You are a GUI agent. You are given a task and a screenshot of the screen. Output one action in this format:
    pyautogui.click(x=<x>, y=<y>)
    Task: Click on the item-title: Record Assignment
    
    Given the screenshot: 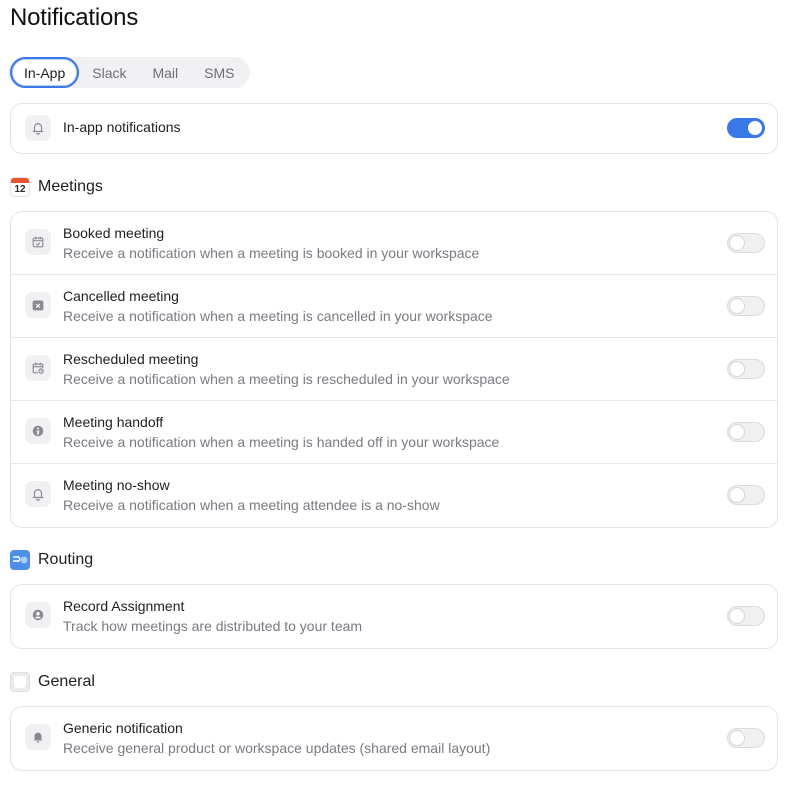 What is the action you would take?
    pyautogui.click(x=124, y=606)
    